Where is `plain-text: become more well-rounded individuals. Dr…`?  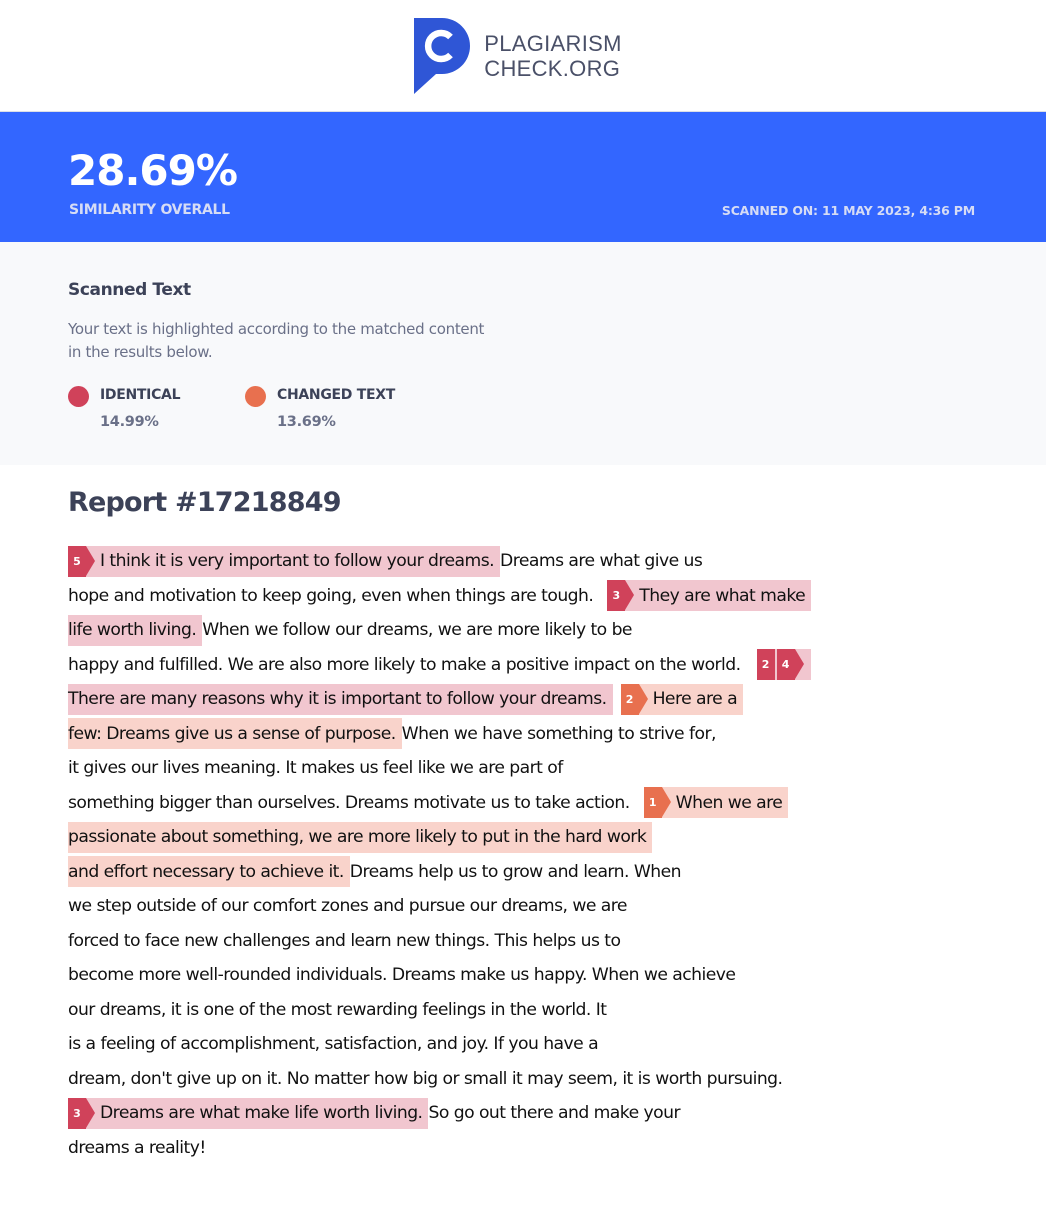
plain-text: become more well-rounded individuals. Dr… is located at coordinates (404, 975).